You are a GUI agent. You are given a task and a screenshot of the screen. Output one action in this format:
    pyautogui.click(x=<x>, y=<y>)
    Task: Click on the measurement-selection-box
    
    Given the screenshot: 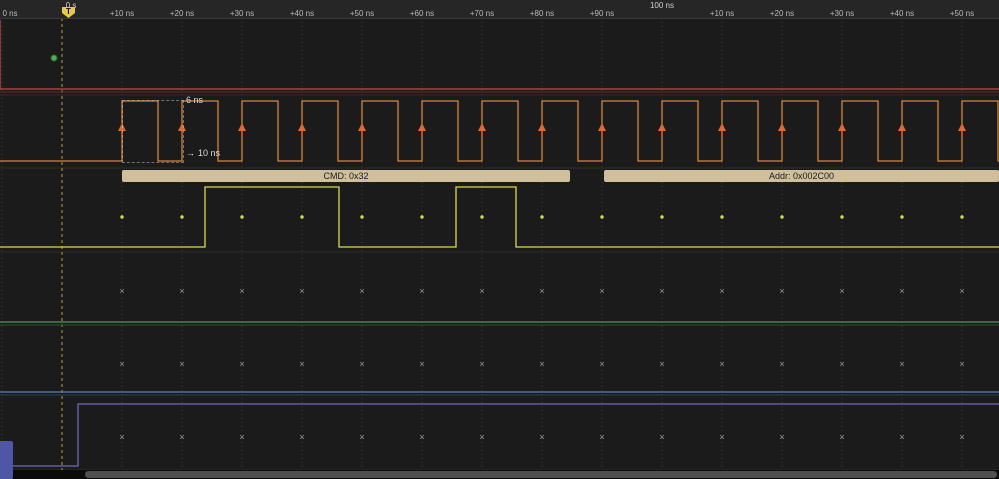 What is the action you would take?
    pyautogui.click(x=153, y=131)
    